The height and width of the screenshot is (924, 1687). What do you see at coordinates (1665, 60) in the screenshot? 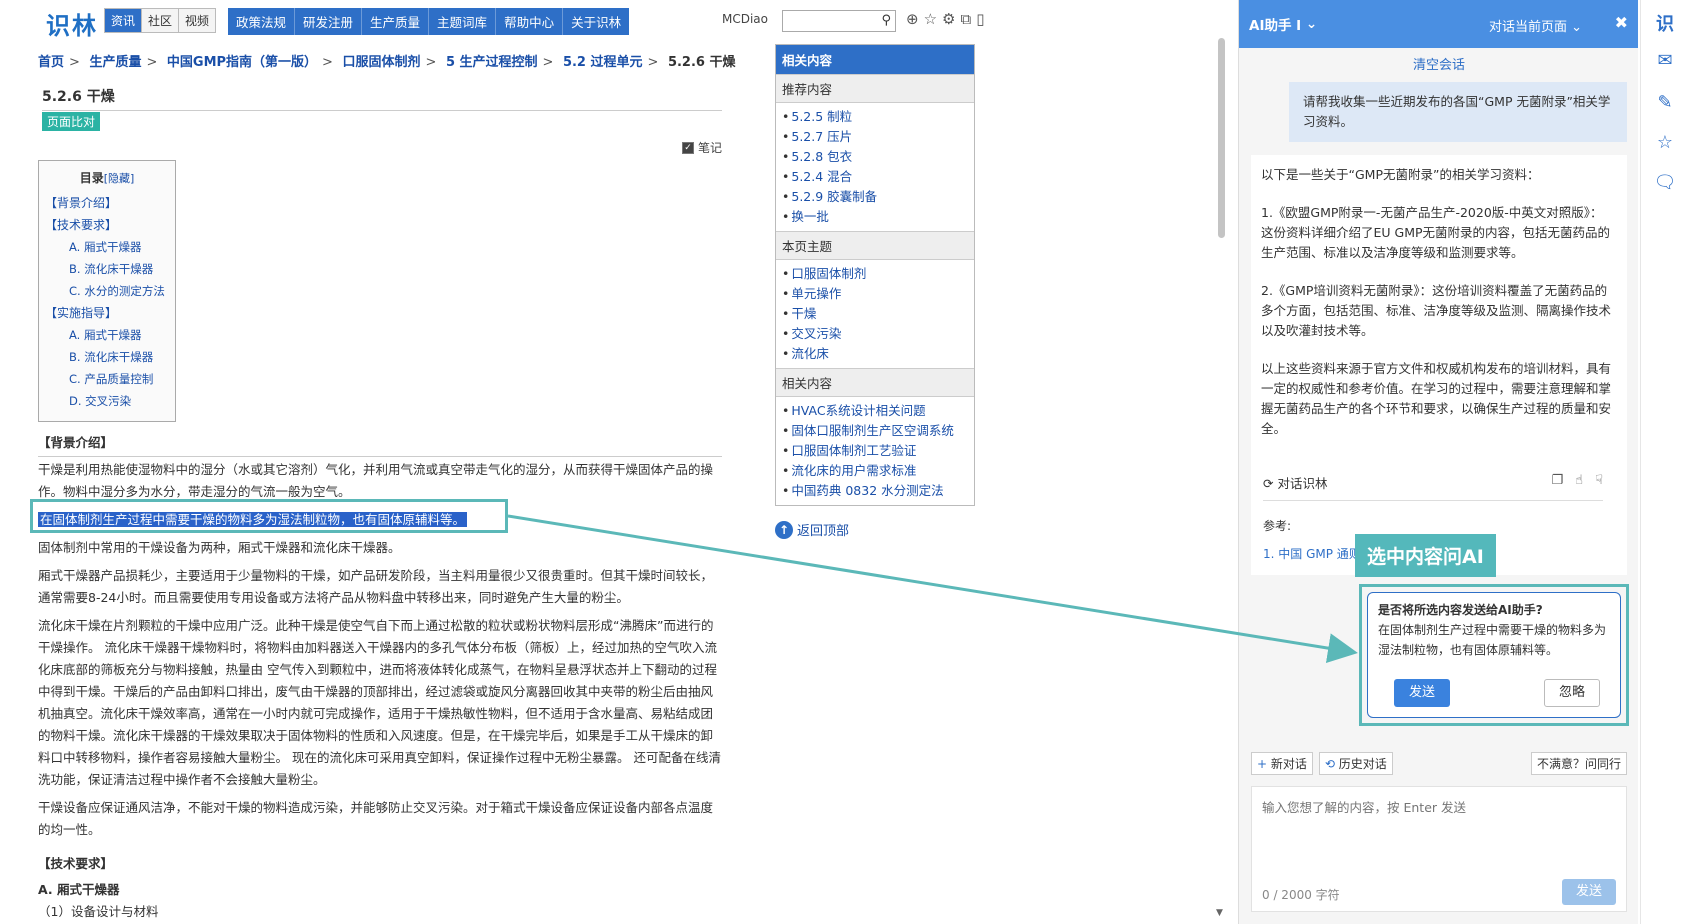
I see `mail-icon: ✉` at bounding box center [1665, 60].